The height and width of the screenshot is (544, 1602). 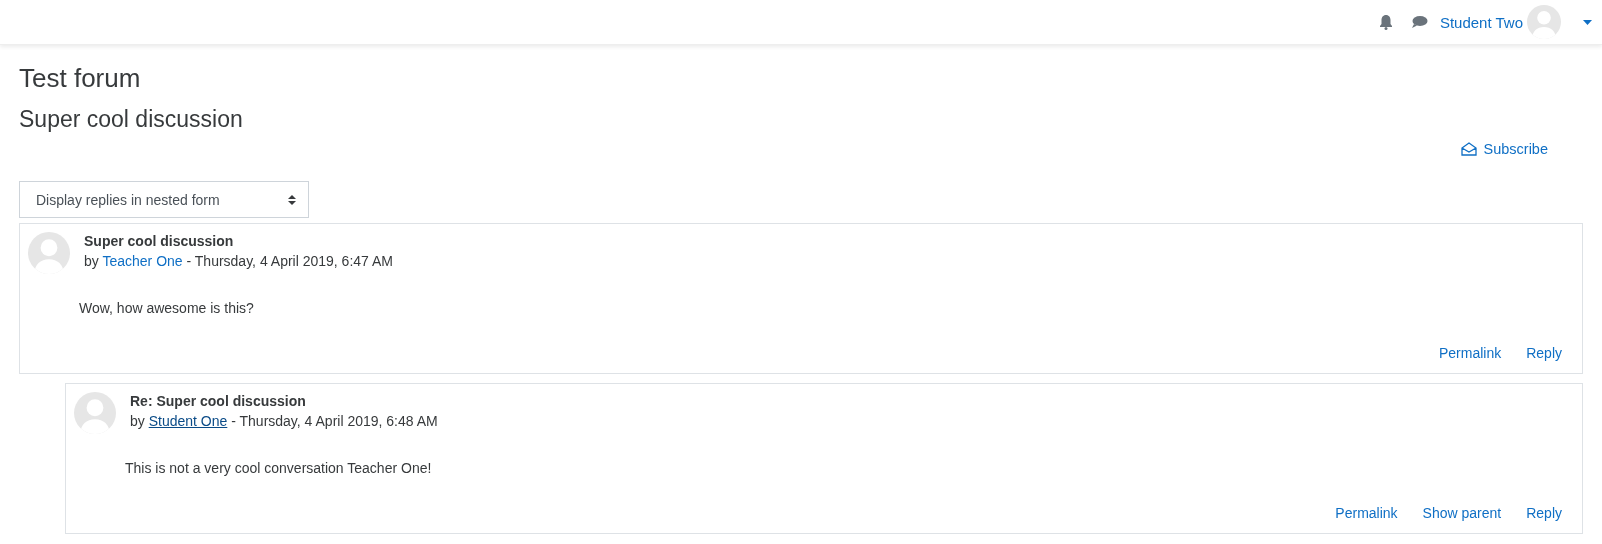 What do you see at coordinates (164, 199) in the screenshot?
I see `display-mode-select: Display replies in nested form` at bounding box center [164, 199].